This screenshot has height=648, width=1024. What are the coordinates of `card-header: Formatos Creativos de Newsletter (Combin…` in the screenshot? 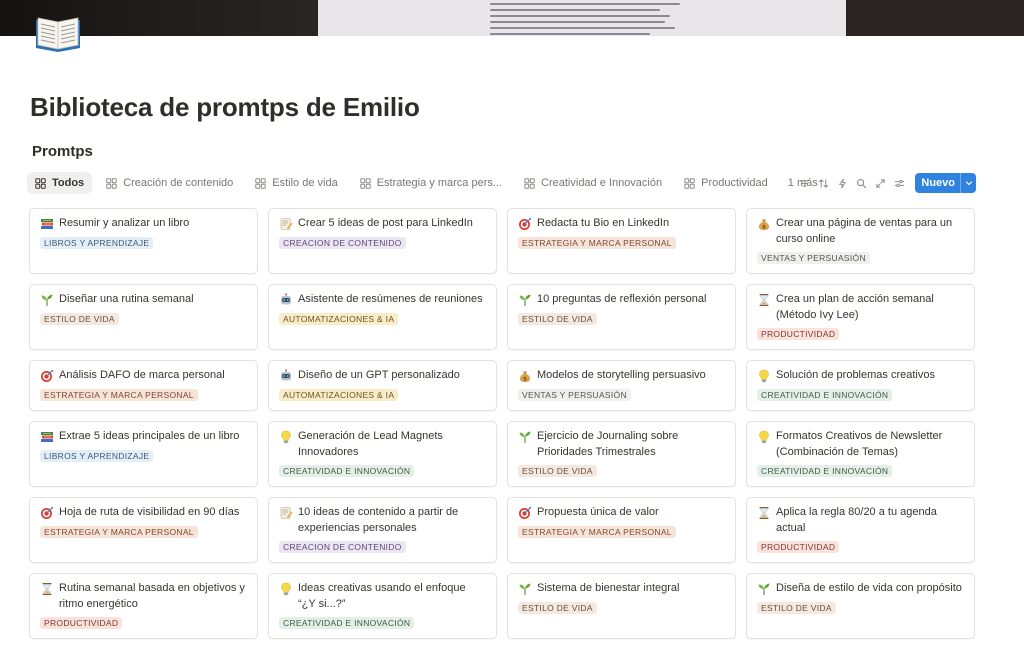 It's located at (860, 444).